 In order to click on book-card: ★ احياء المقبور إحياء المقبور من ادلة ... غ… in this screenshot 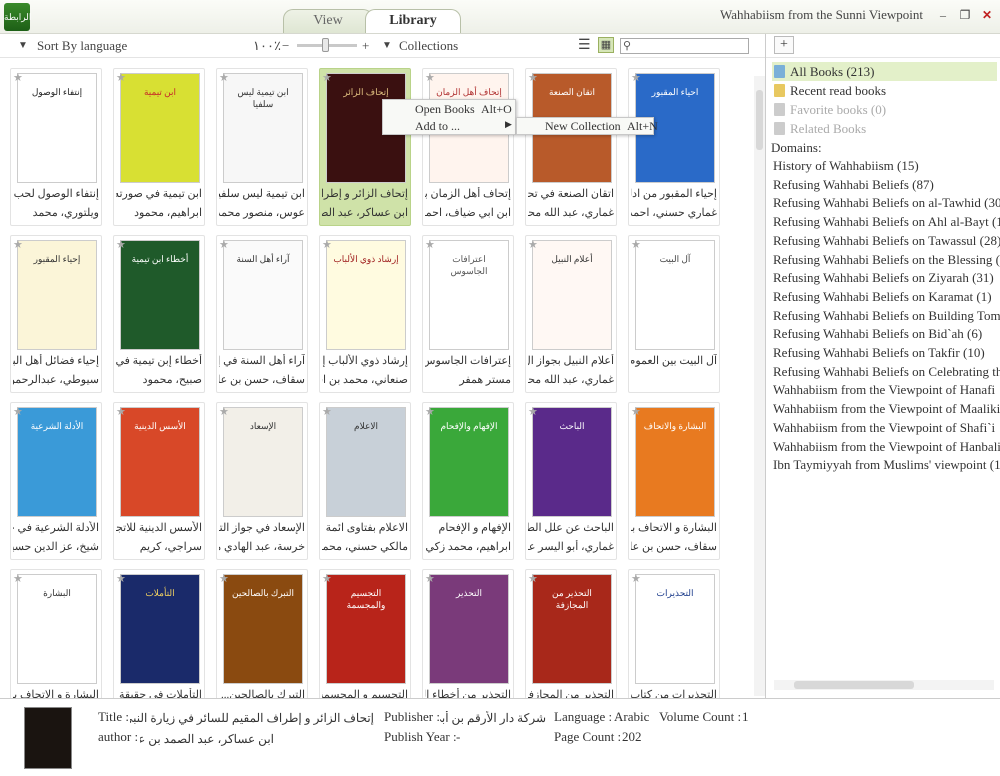, I will do `click(674, 147)`.